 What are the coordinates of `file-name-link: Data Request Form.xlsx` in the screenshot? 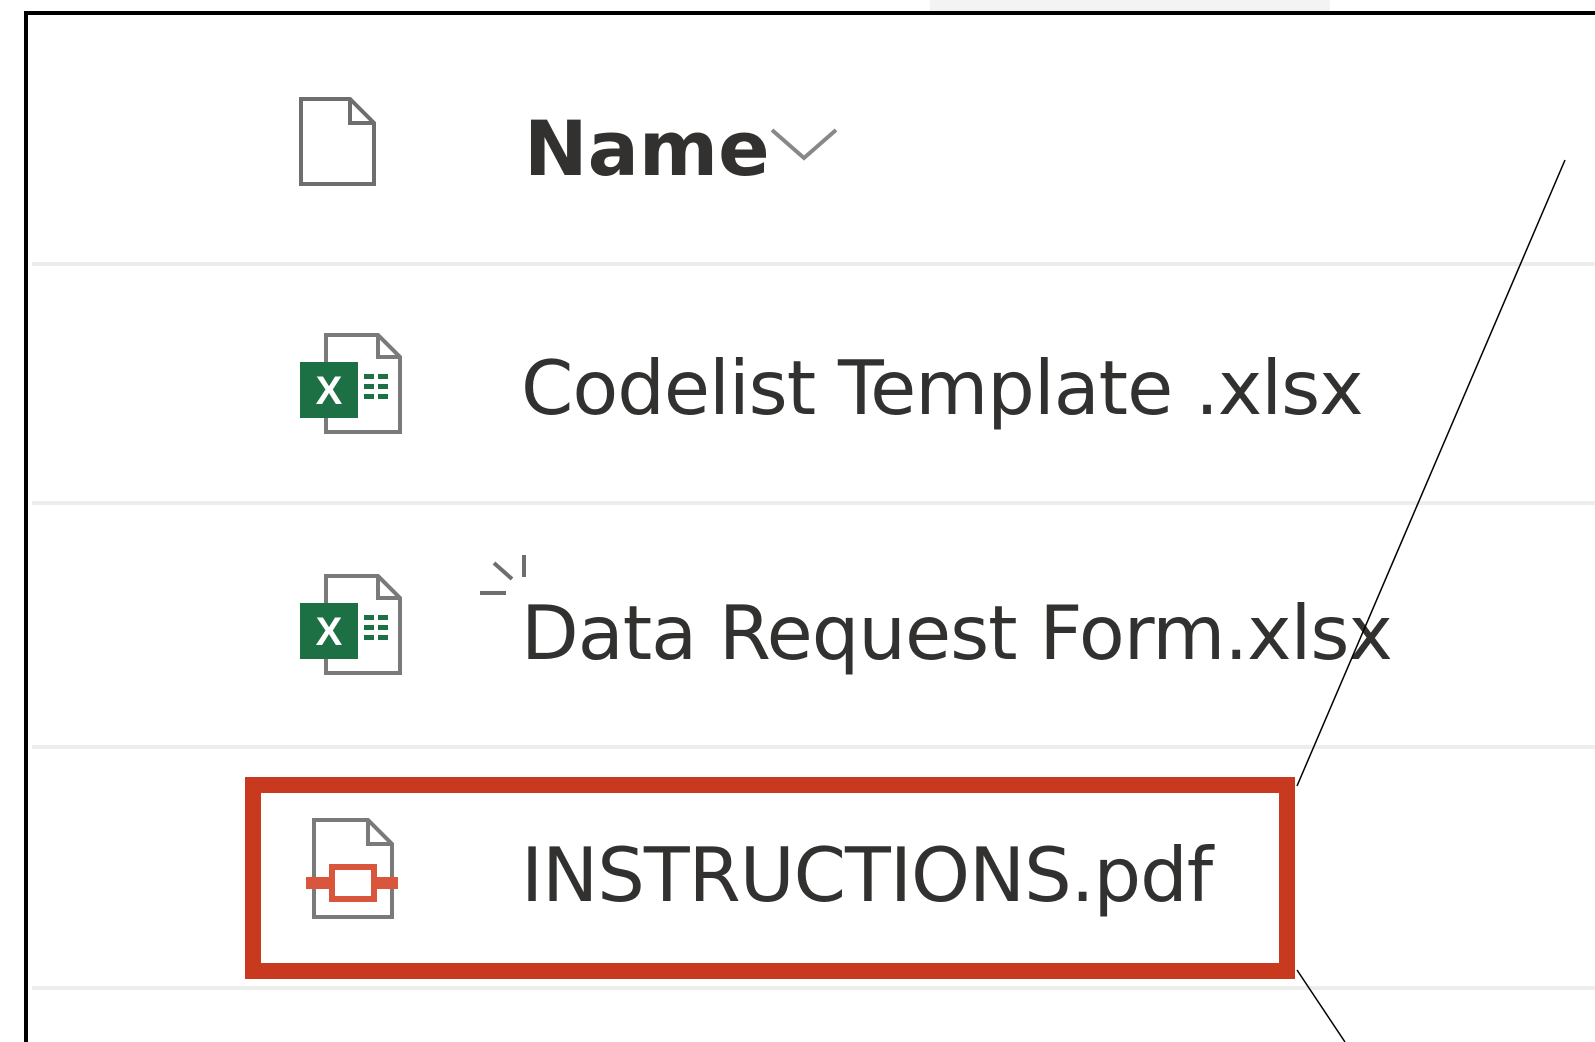 It's located at (957, 633).